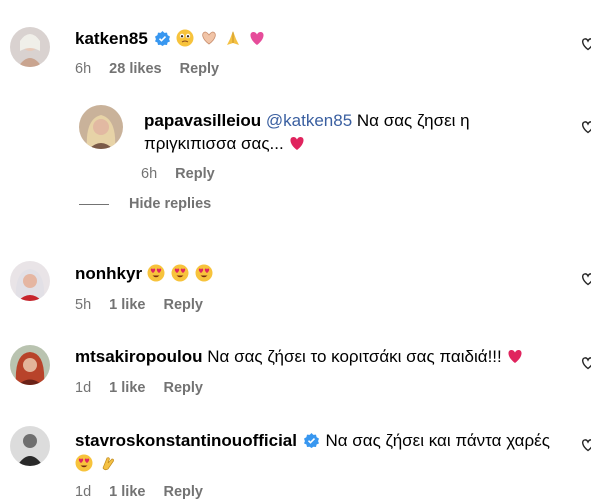  I want to click on mention-link: @katken85, so click(309, 120).